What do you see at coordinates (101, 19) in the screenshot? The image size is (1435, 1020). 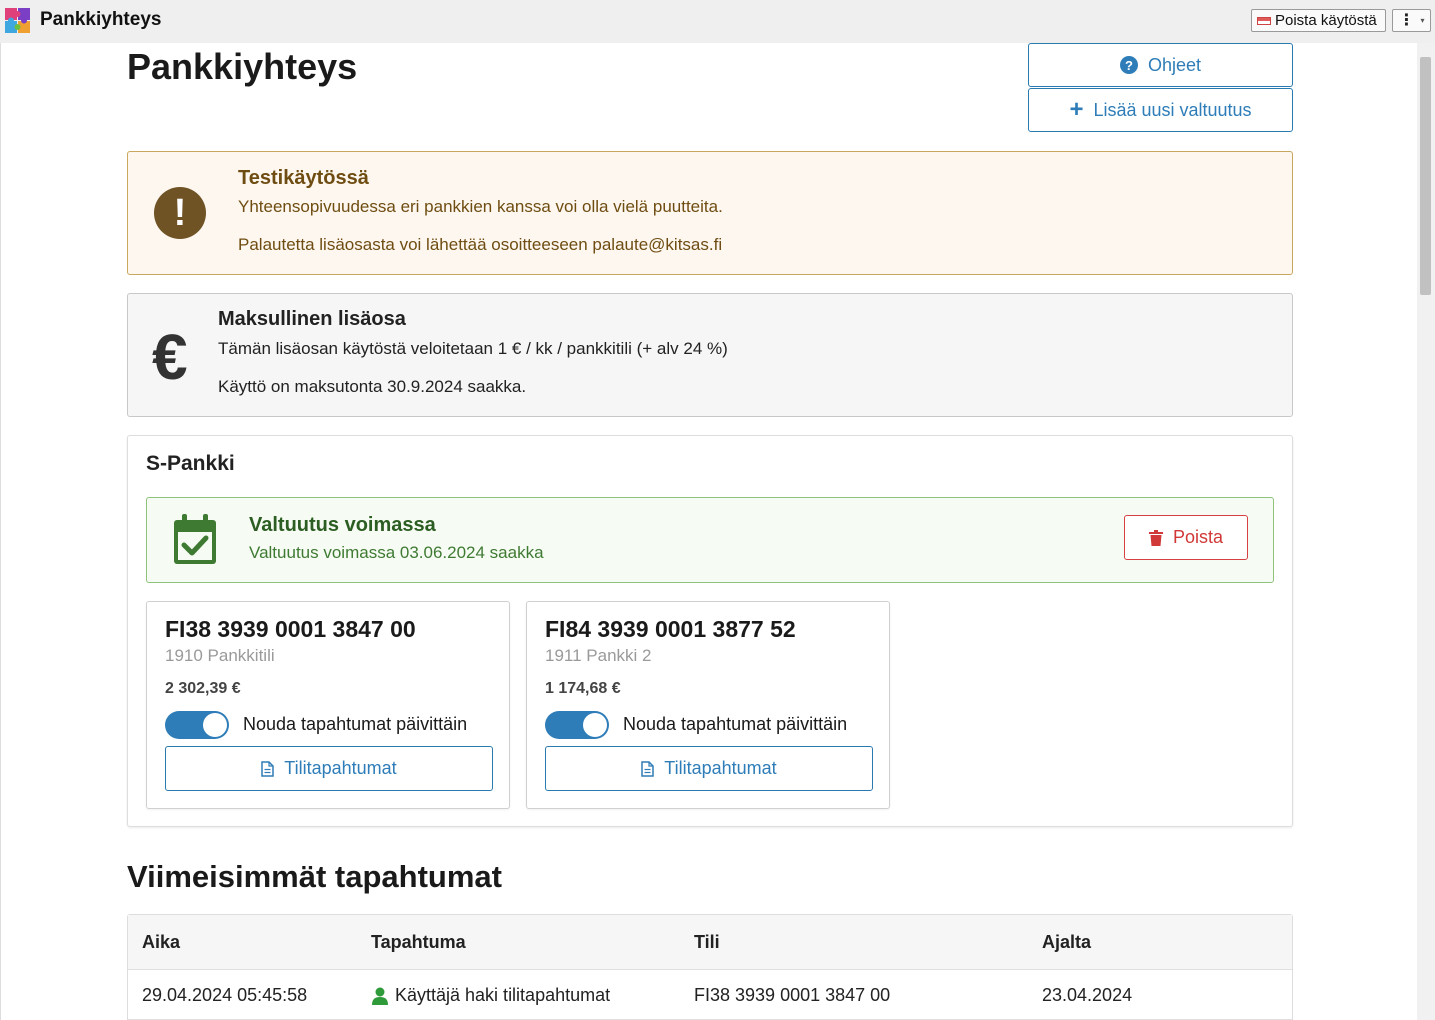 I see `window-title: Pankkiyhteys` at bounding box center [101, 19].